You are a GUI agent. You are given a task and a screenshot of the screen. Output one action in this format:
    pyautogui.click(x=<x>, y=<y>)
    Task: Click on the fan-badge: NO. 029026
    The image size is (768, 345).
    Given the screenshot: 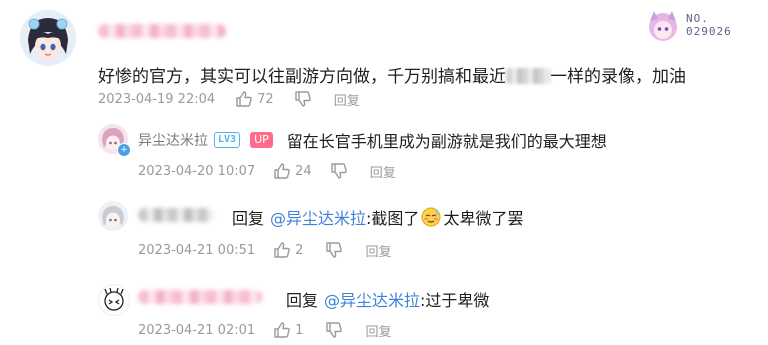 What is the action you would take?
    pyautogui.click(x=696, y=25)
    